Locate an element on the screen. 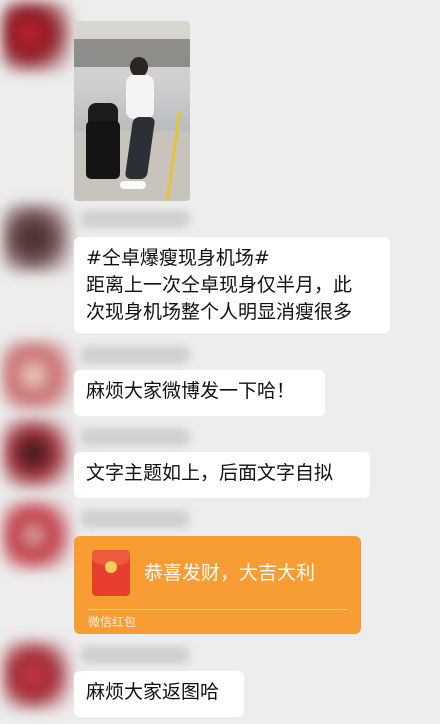 The image size is (440, 724). photo-suitcase is located at coordinates (103, 150).